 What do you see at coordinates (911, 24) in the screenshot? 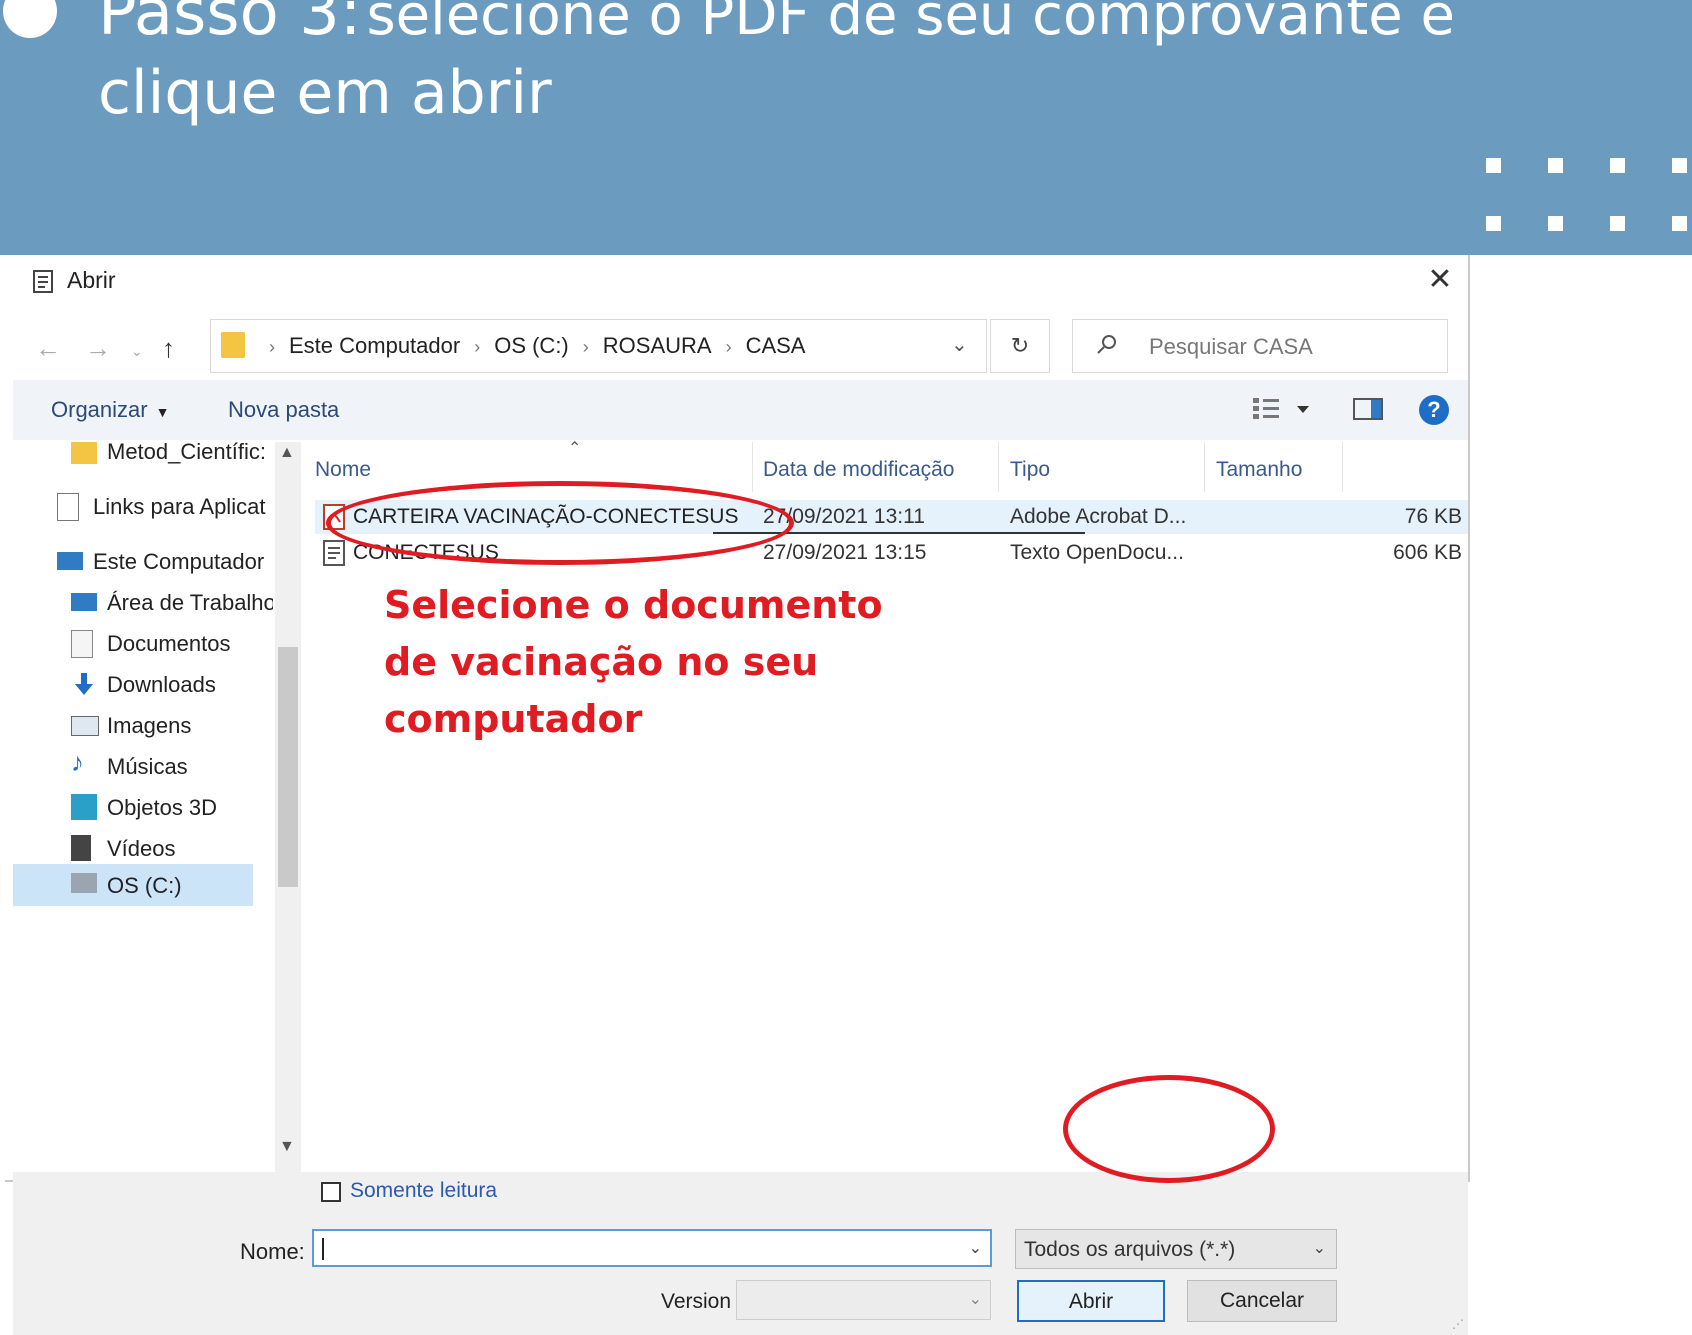
I see `instruction-line-1: selecione o PDF de seu comprovante e` at bounding box center [911, 24].